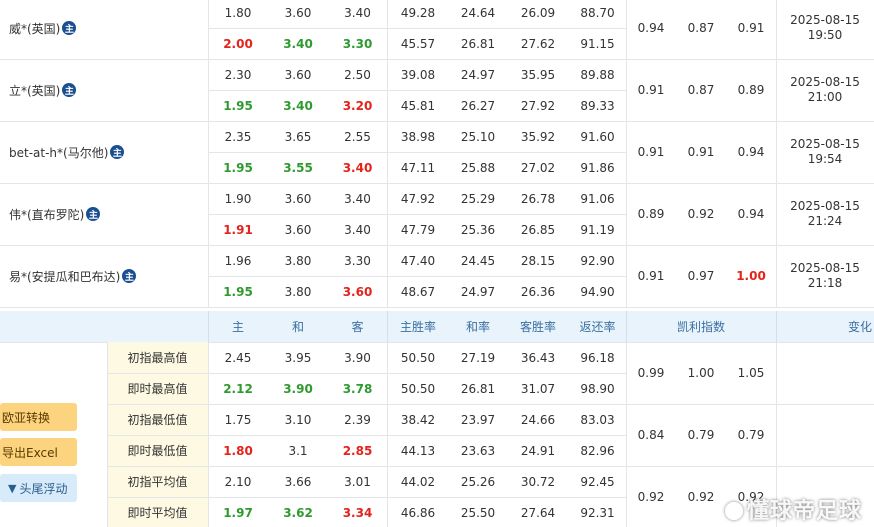 Image resolution: width=874 pixels, height=527 pixels. What do you see at coordinates (537, 327) in the screenshot?
I see `header-away-rate: 客胜率` at bounding box center [537, 327].